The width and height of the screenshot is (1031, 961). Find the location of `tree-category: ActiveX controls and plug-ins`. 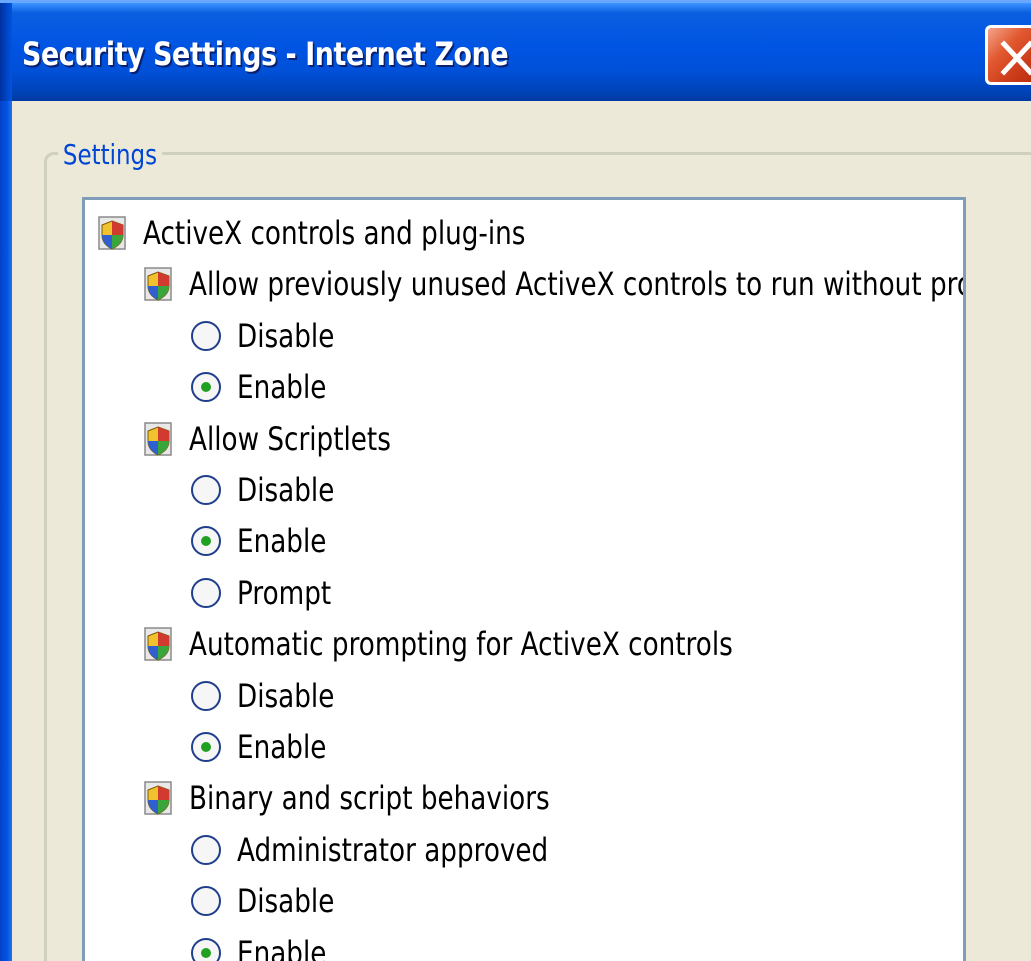

tree-category: ActiveX controls and plug-ins is located at coordinates (353, 233).